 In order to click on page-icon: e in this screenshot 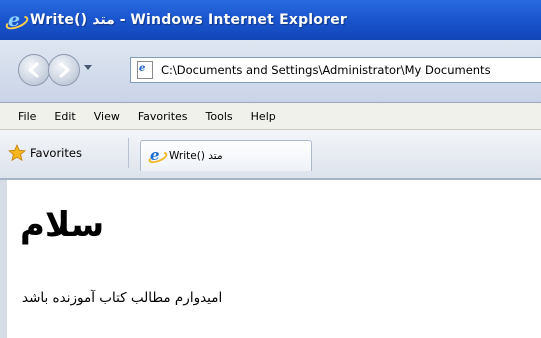, I will do `click(145, 70)`.